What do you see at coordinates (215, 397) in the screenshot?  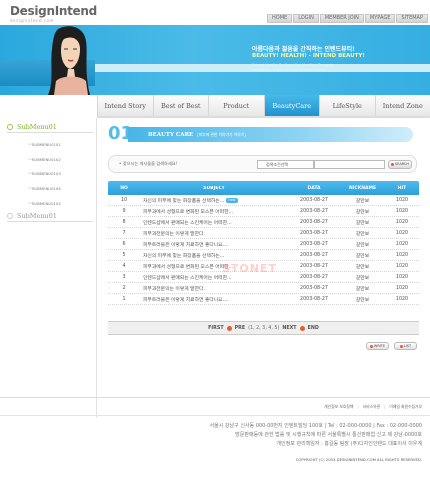 I see `footer-divider` at bounding box center [215, 397].